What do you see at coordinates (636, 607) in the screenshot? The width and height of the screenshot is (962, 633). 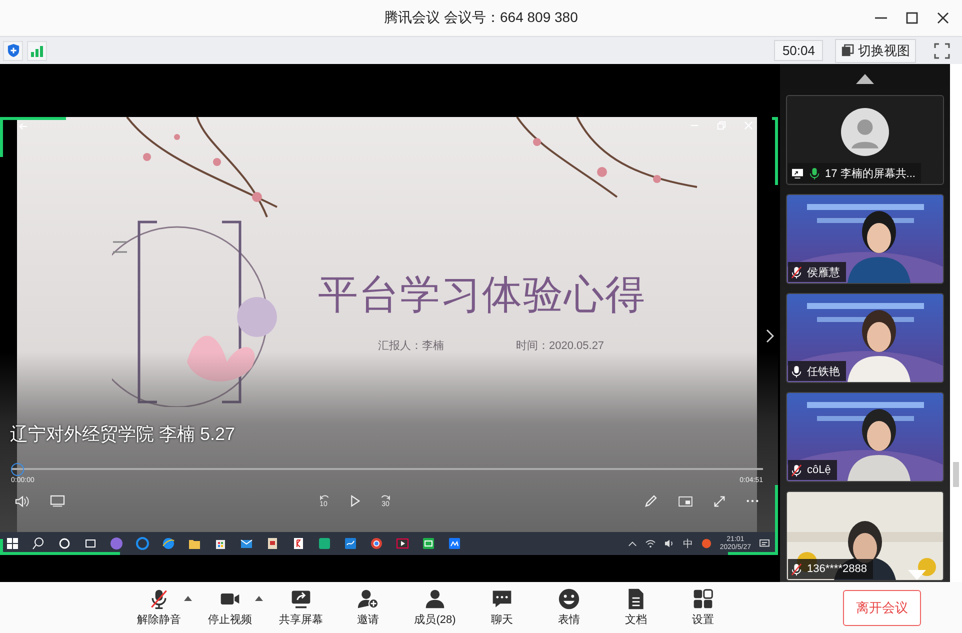 I see `toolbar-button: 文档` at bounding box center [636, 607].